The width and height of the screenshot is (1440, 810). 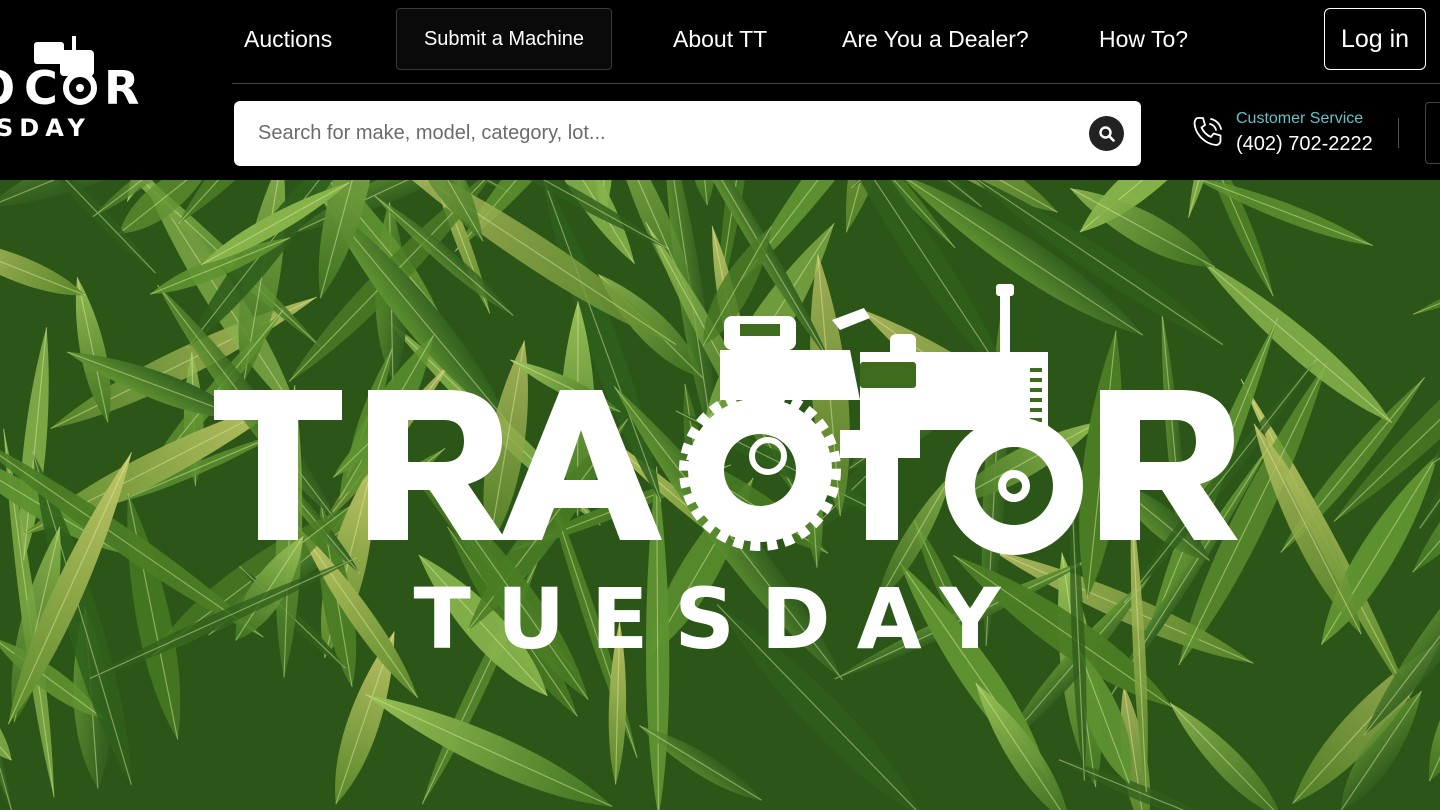 I want to click on customer-service-label: Customer Service, so click(x=1300, y=118).